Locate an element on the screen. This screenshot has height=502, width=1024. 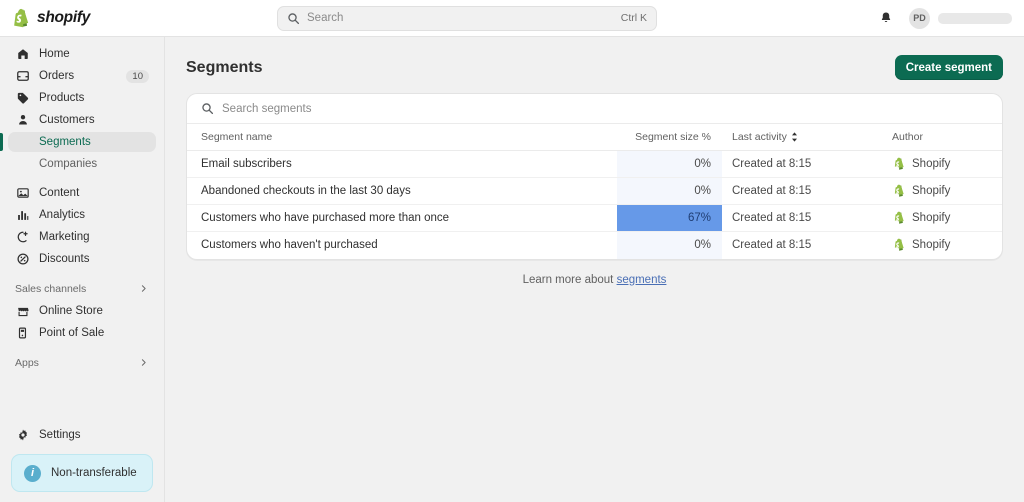
brand-wordmark: shopify is located at coordinates (64, 17).